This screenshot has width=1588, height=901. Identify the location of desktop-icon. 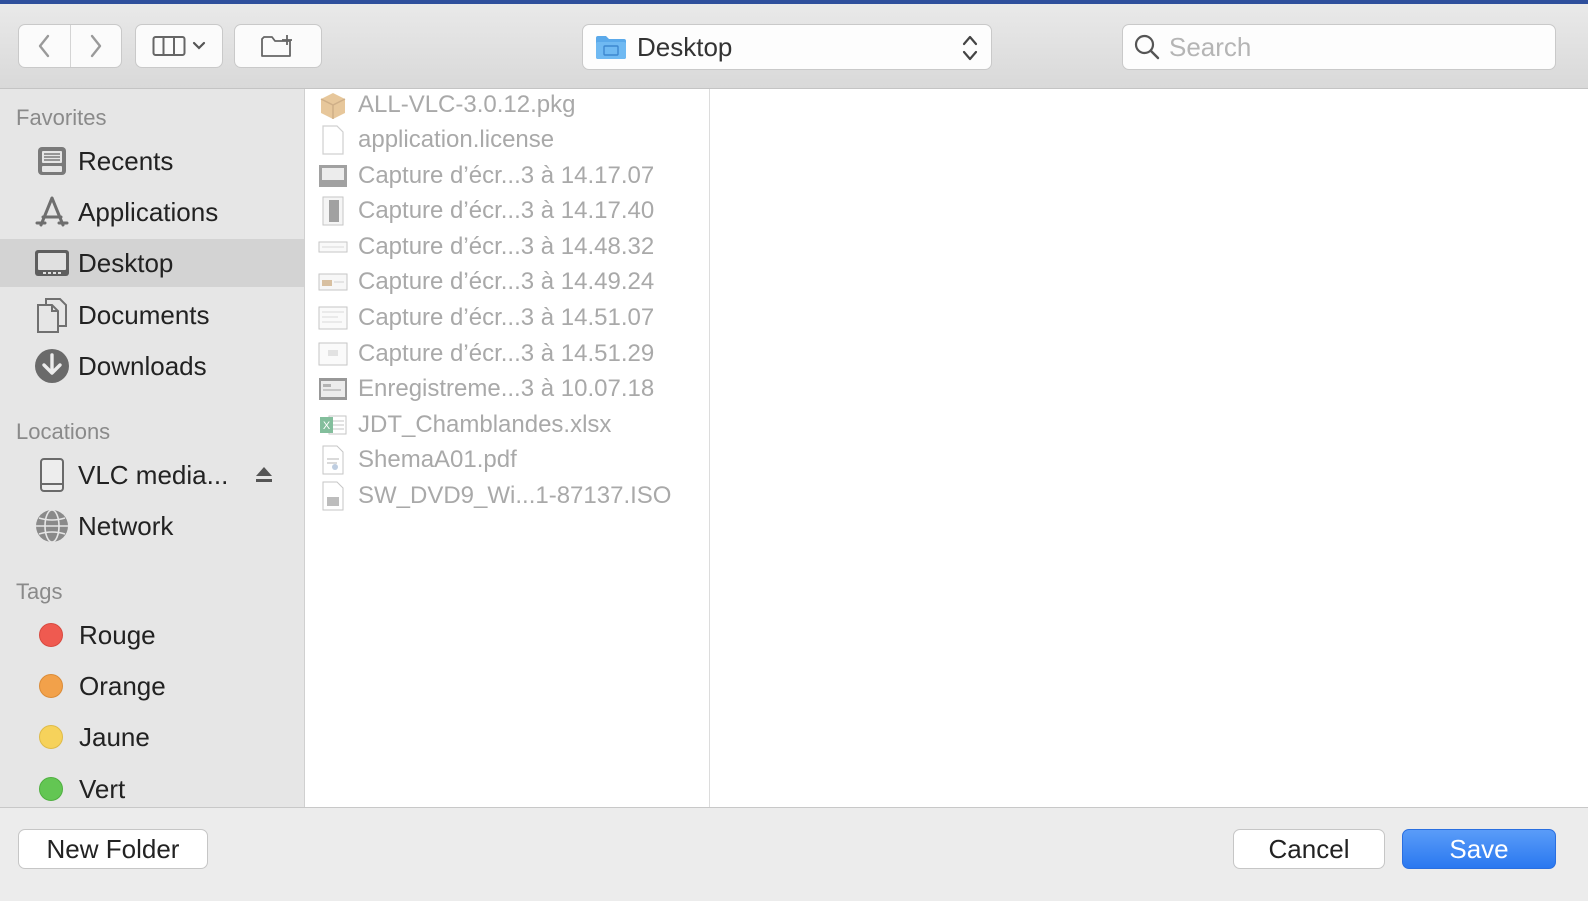
(52, 263).